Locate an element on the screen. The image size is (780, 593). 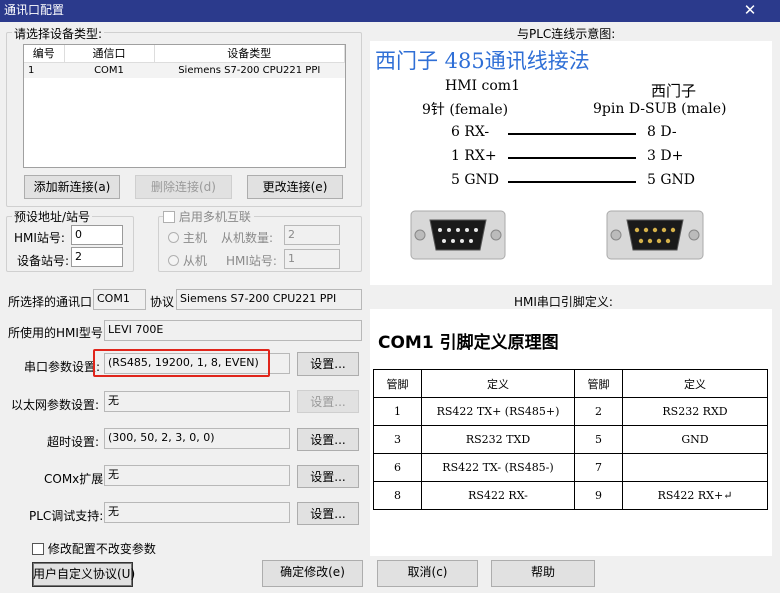
timeout-label: 超时设置: is located at coordinates (73, 442).